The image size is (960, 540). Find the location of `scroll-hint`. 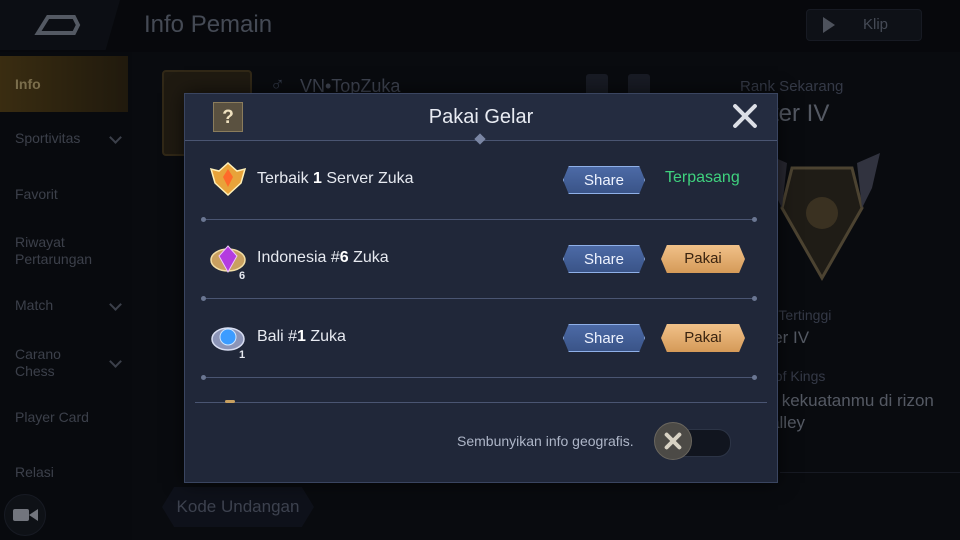

scroll-hint is located at coordinates (230, 401).